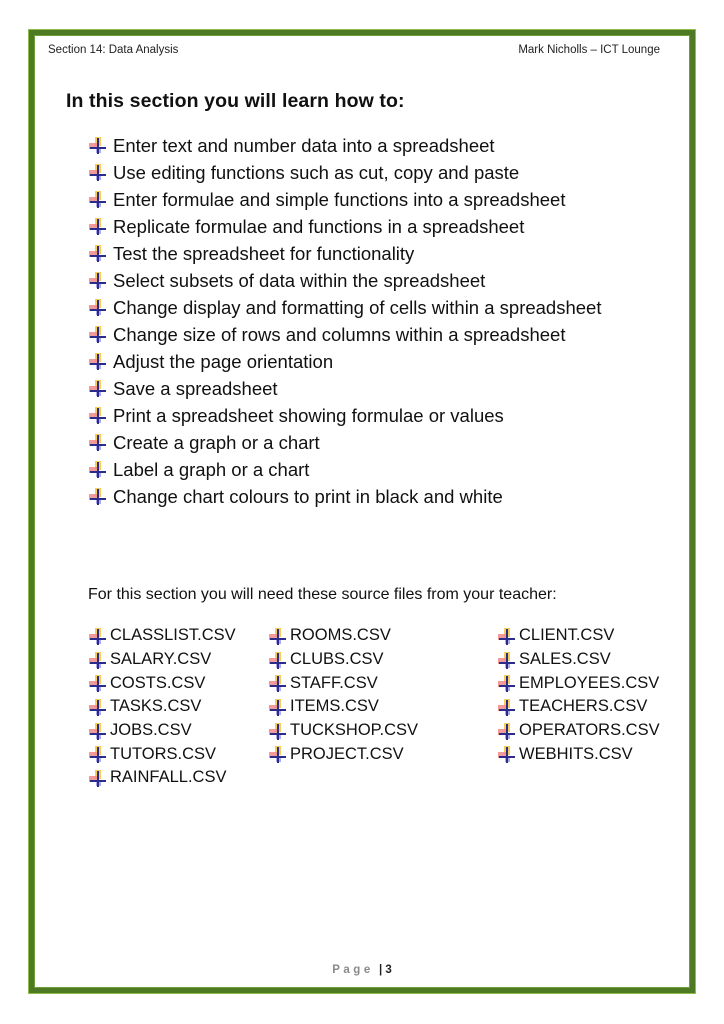 The height and width of the screenshot is (1024, 724). Describe the element at coordinates (158, 682) in the screenshot. I see `source-file-item-text: COSTS.CSV` at that location.